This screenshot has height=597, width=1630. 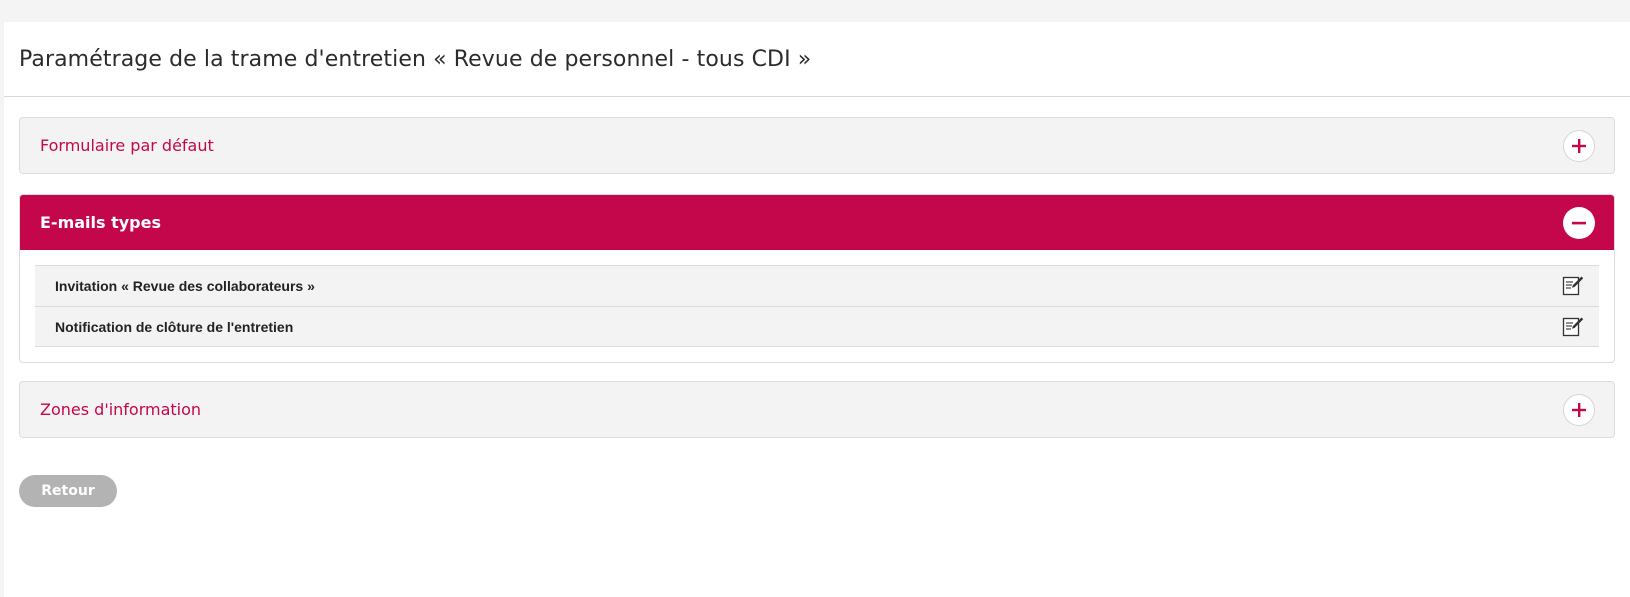 What do you see at coordinates (185, 286) in the screenshot?
I see `email-template-label: Invitation « Revue des collaborateurs »` at bounding box center [185, 286].